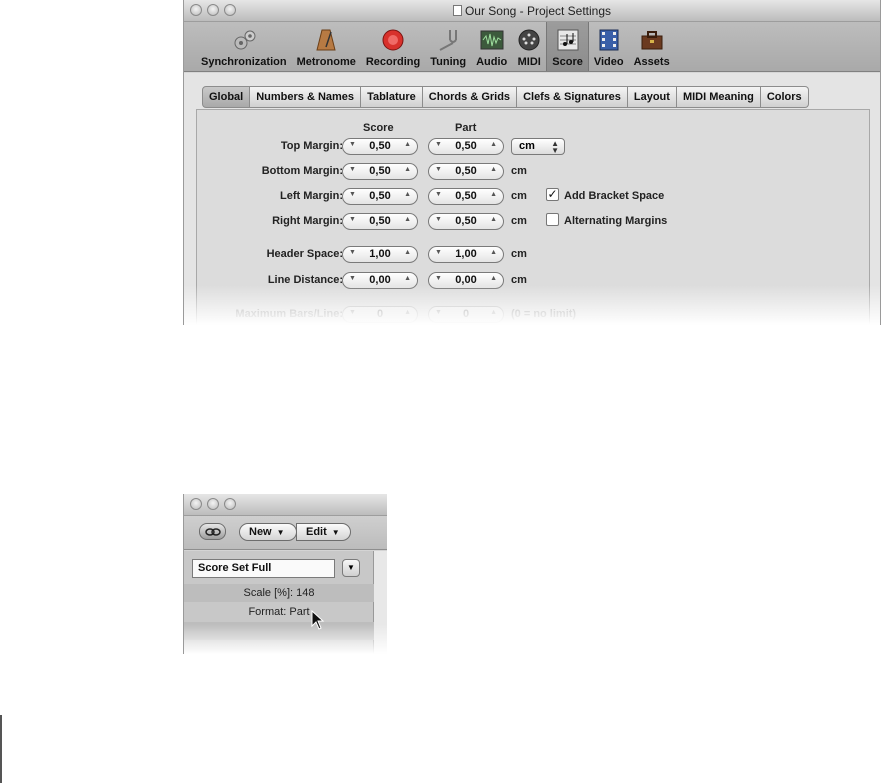 The width and height of the screenshot is (890, 783). Describe the element at coordinates (380, 280) in the screenshot. I see `line-distance-score-stepper: ▼ 0,00 ▲` at that location.